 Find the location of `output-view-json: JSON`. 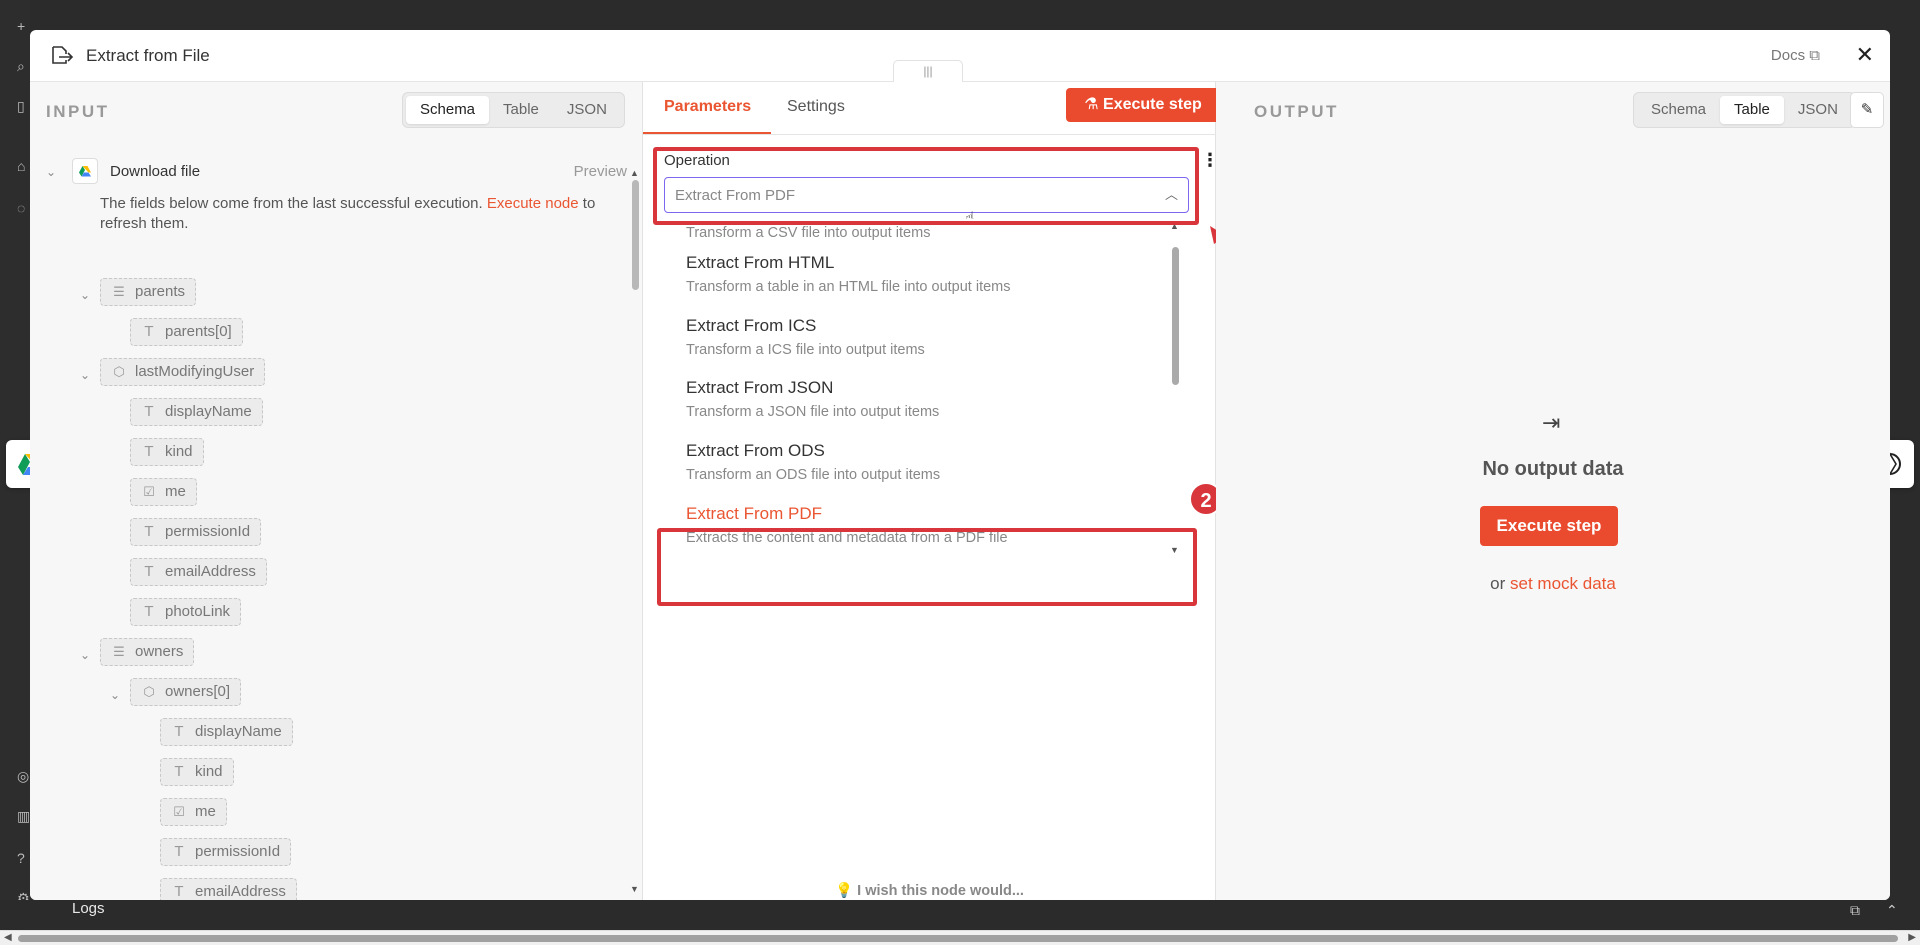

output-view-json: JSON is located at coordinates (1818, 110).